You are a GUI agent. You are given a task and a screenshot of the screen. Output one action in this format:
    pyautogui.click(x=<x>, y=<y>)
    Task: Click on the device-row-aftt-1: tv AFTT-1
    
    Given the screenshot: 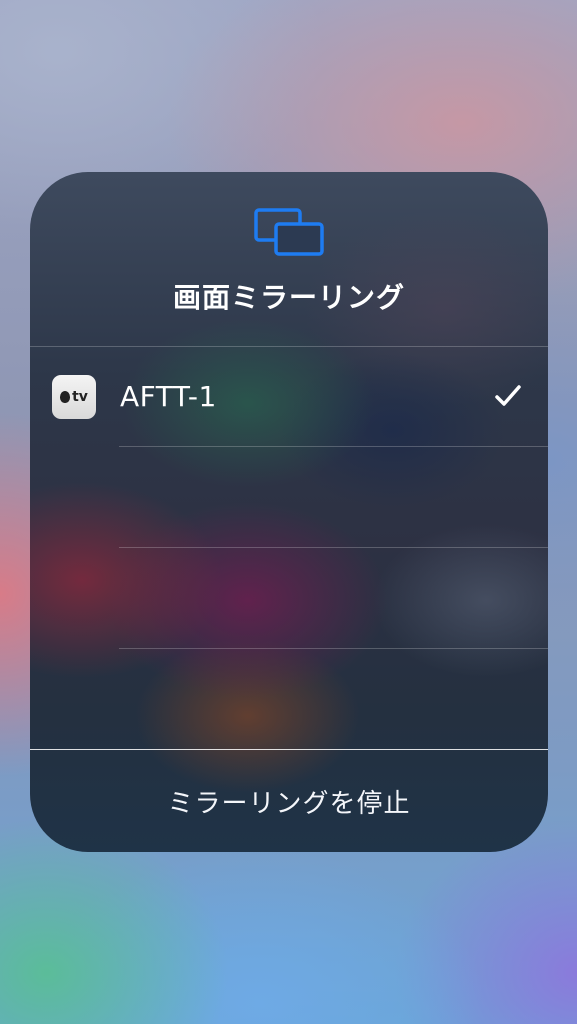 What is the action you would take?
    pyautogui.click(x=289, y=397)
    